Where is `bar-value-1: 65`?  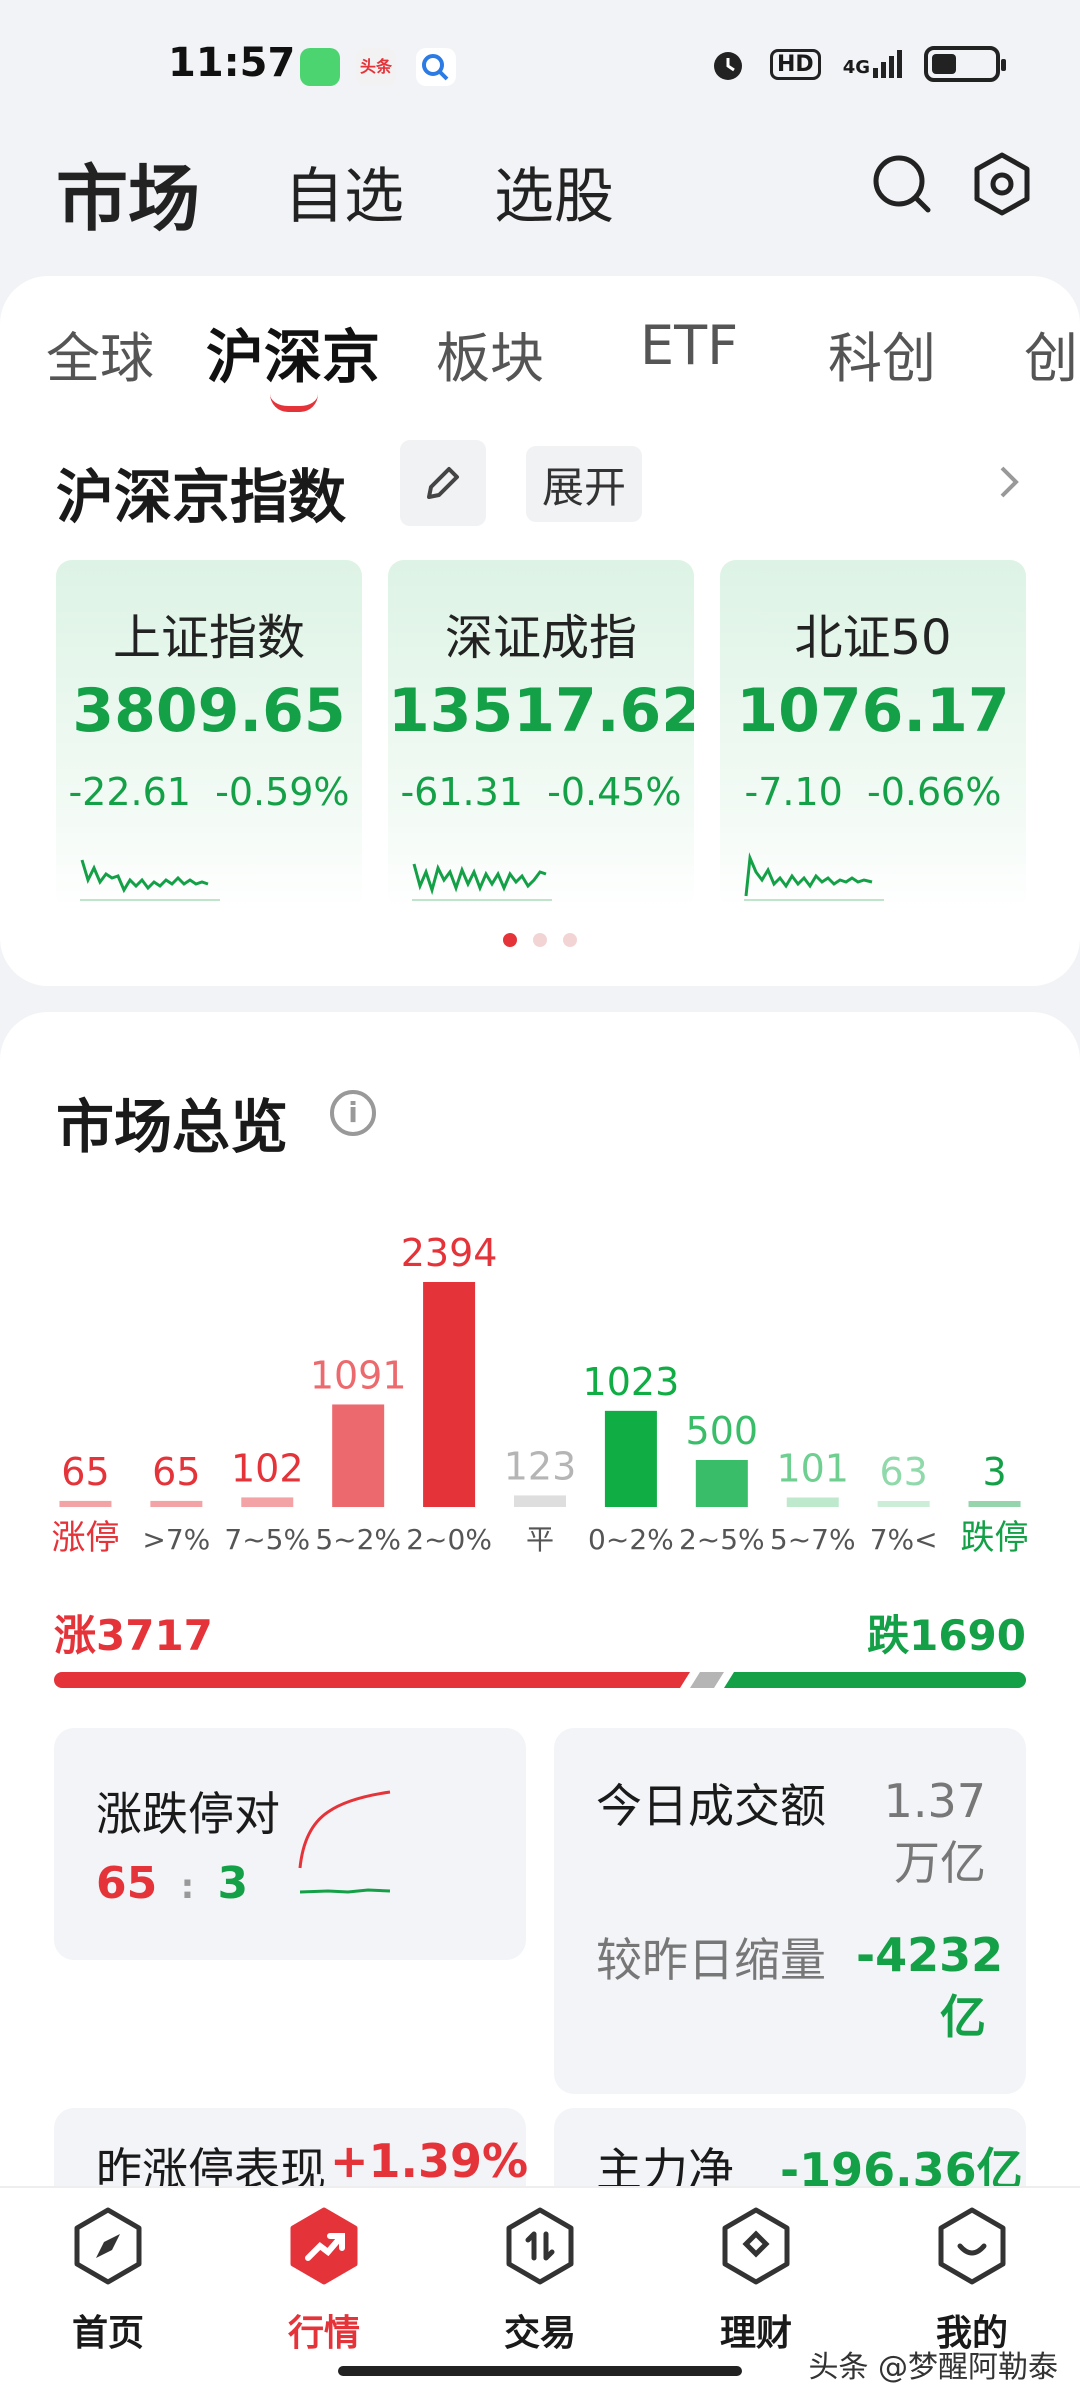 bar-value-1: 65 is located at coordinates (176, 1472).